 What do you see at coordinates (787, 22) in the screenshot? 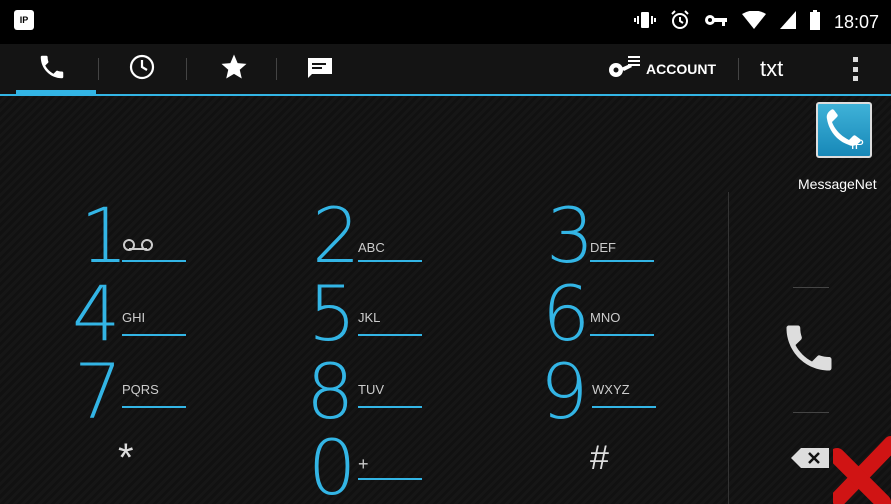
I see `signal-icon` at bounding box center [787, 22].